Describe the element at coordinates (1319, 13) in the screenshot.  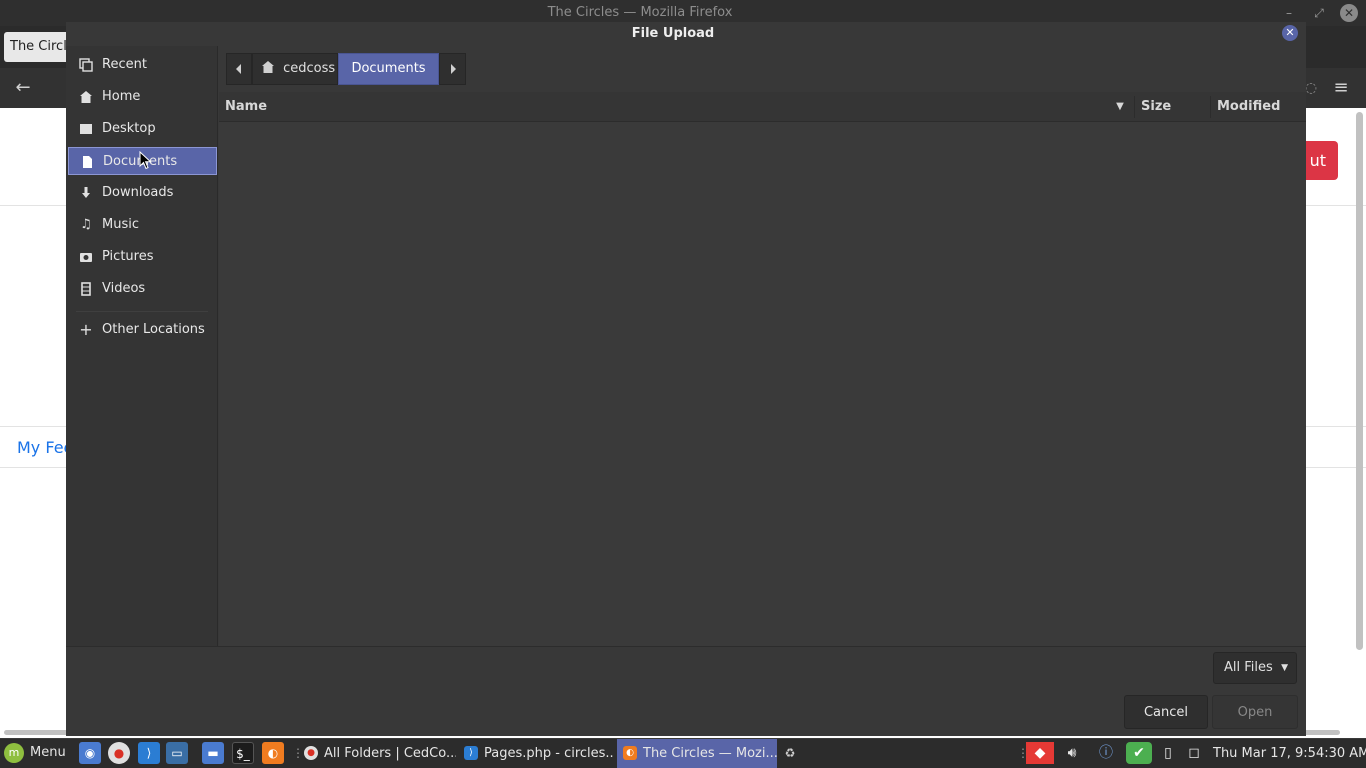
I see `maximize-icon: ⤢` at that location.